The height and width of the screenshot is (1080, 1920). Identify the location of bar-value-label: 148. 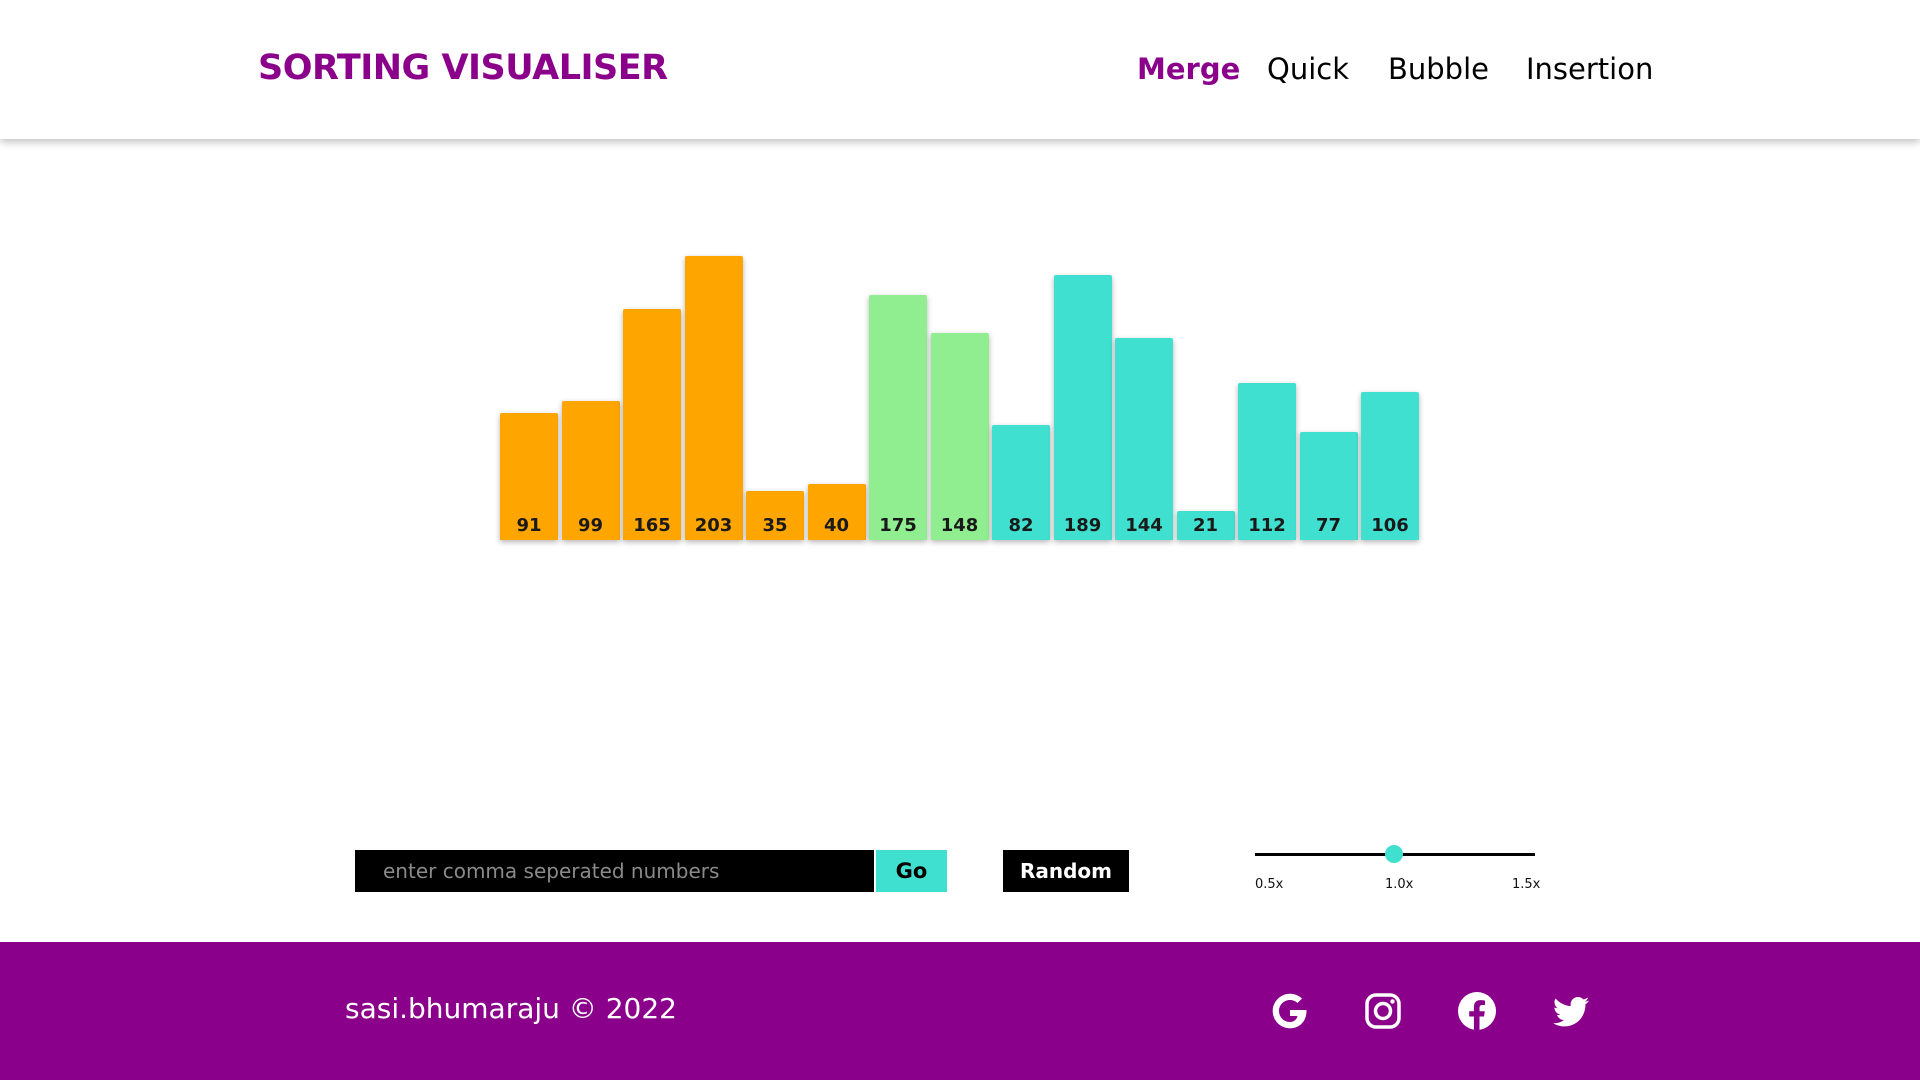
(959, 525).